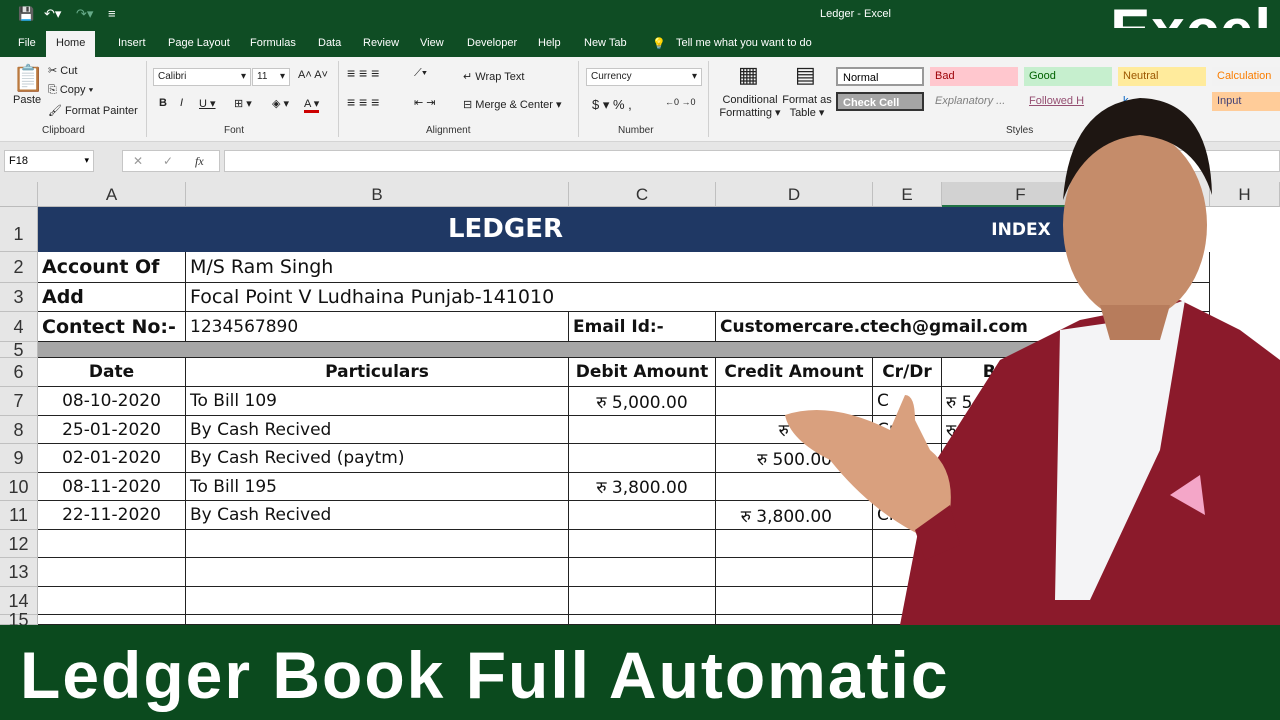  Describe the element at coordinates (377, 194) in the screenshot. I see `column-header-b: B` at that location.